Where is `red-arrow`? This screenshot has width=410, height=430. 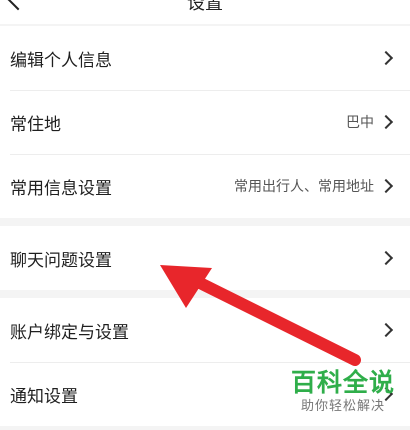 red-arrow is located at coordinates (260, 315).